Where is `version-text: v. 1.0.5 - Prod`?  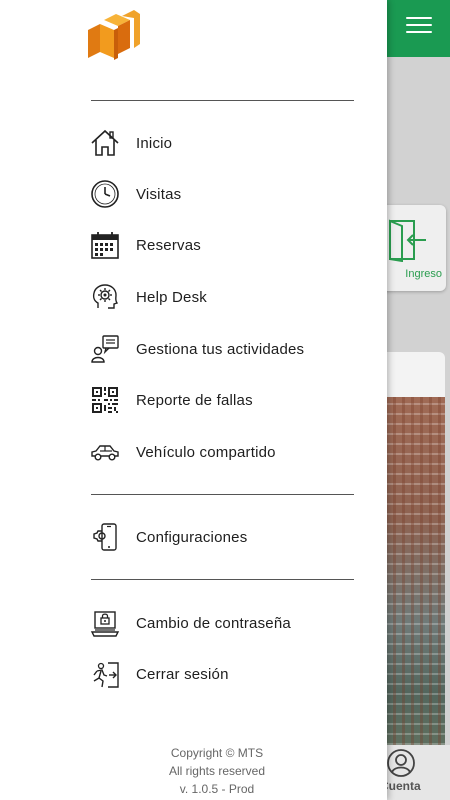 version-text: v. 1.0.5 - Prod is located at coordinates (217, 789).